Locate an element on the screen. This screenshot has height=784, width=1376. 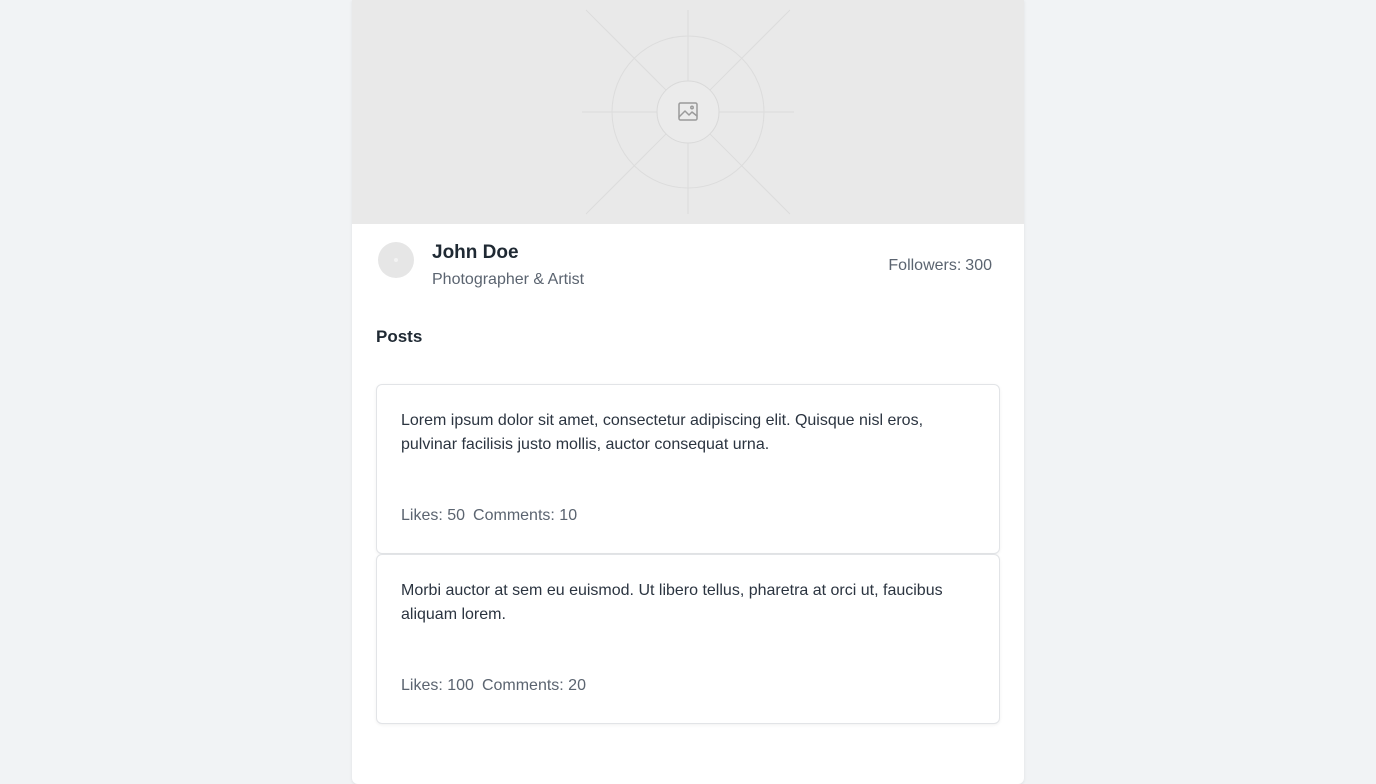
user-bio: Photographer & Artist is located at coordinates (508, 279).